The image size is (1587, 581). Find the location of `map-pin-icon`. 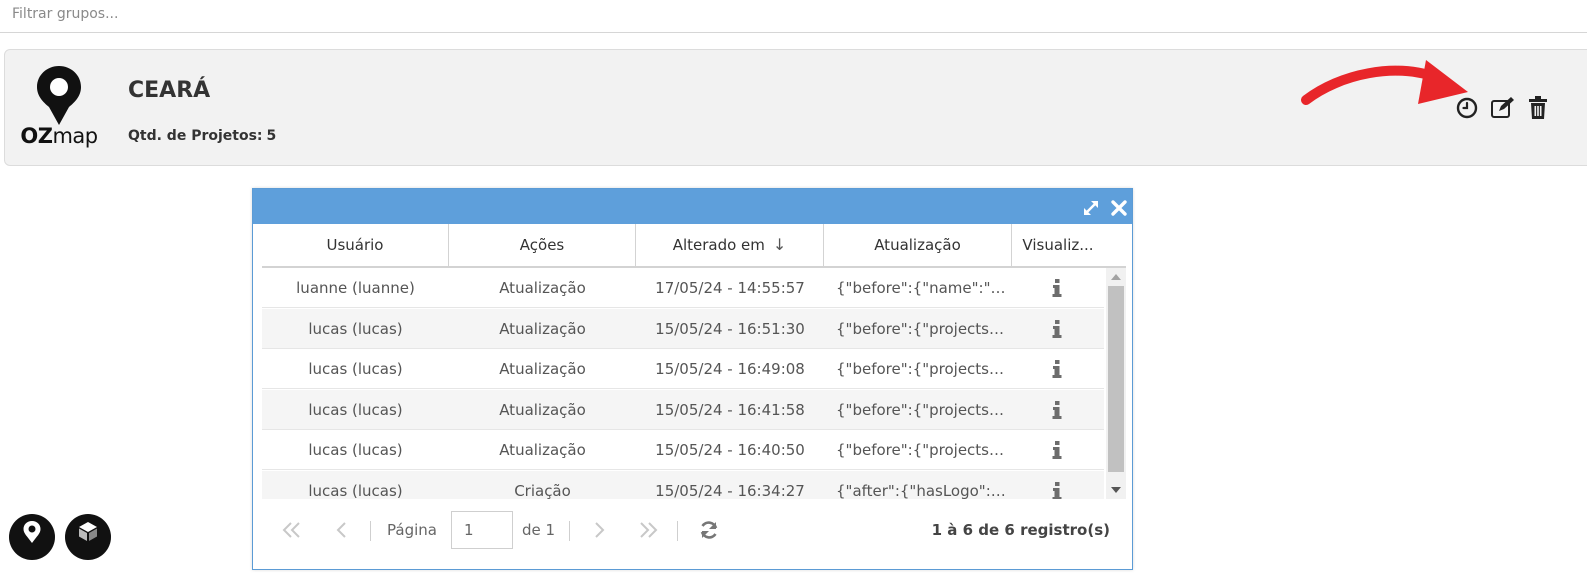

map-pin-icon is located at coordinates (59, 95).